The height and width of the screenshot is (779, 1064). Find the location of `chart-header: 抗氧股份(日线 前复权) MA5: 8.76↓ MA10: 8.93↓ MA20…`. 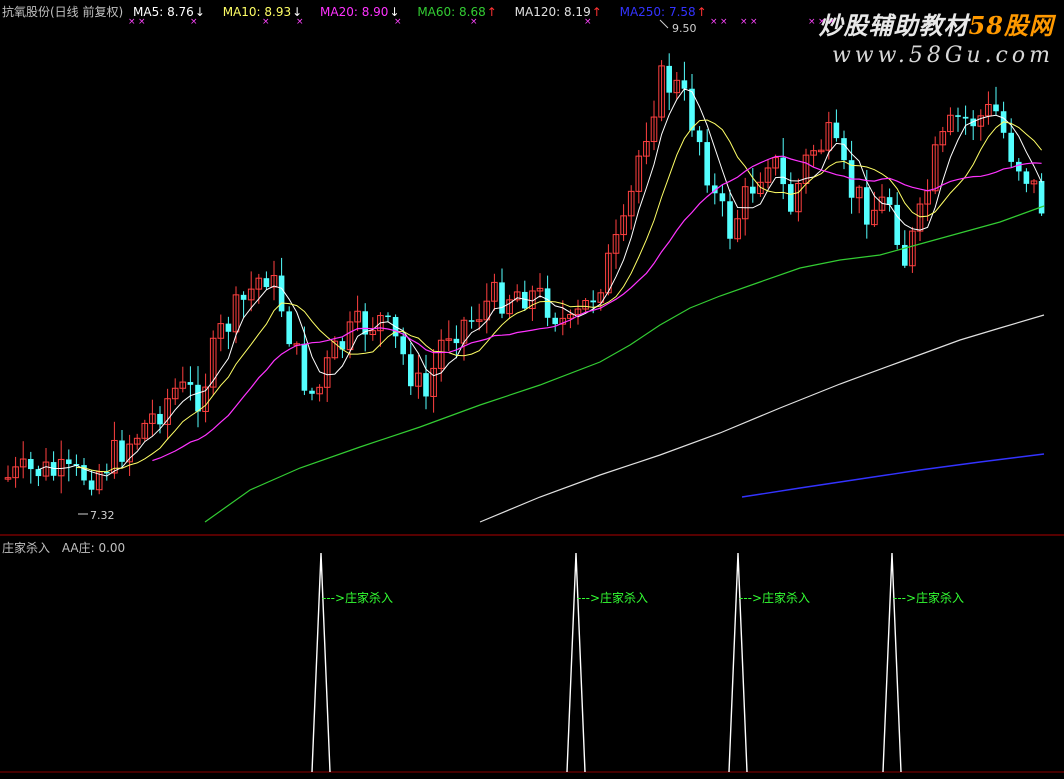

chart-header: 抗氧股份(日线 前复权) MA5: 8.76↓ MA10: 8.93↓ MA20… is located at coordinates (361, 11).